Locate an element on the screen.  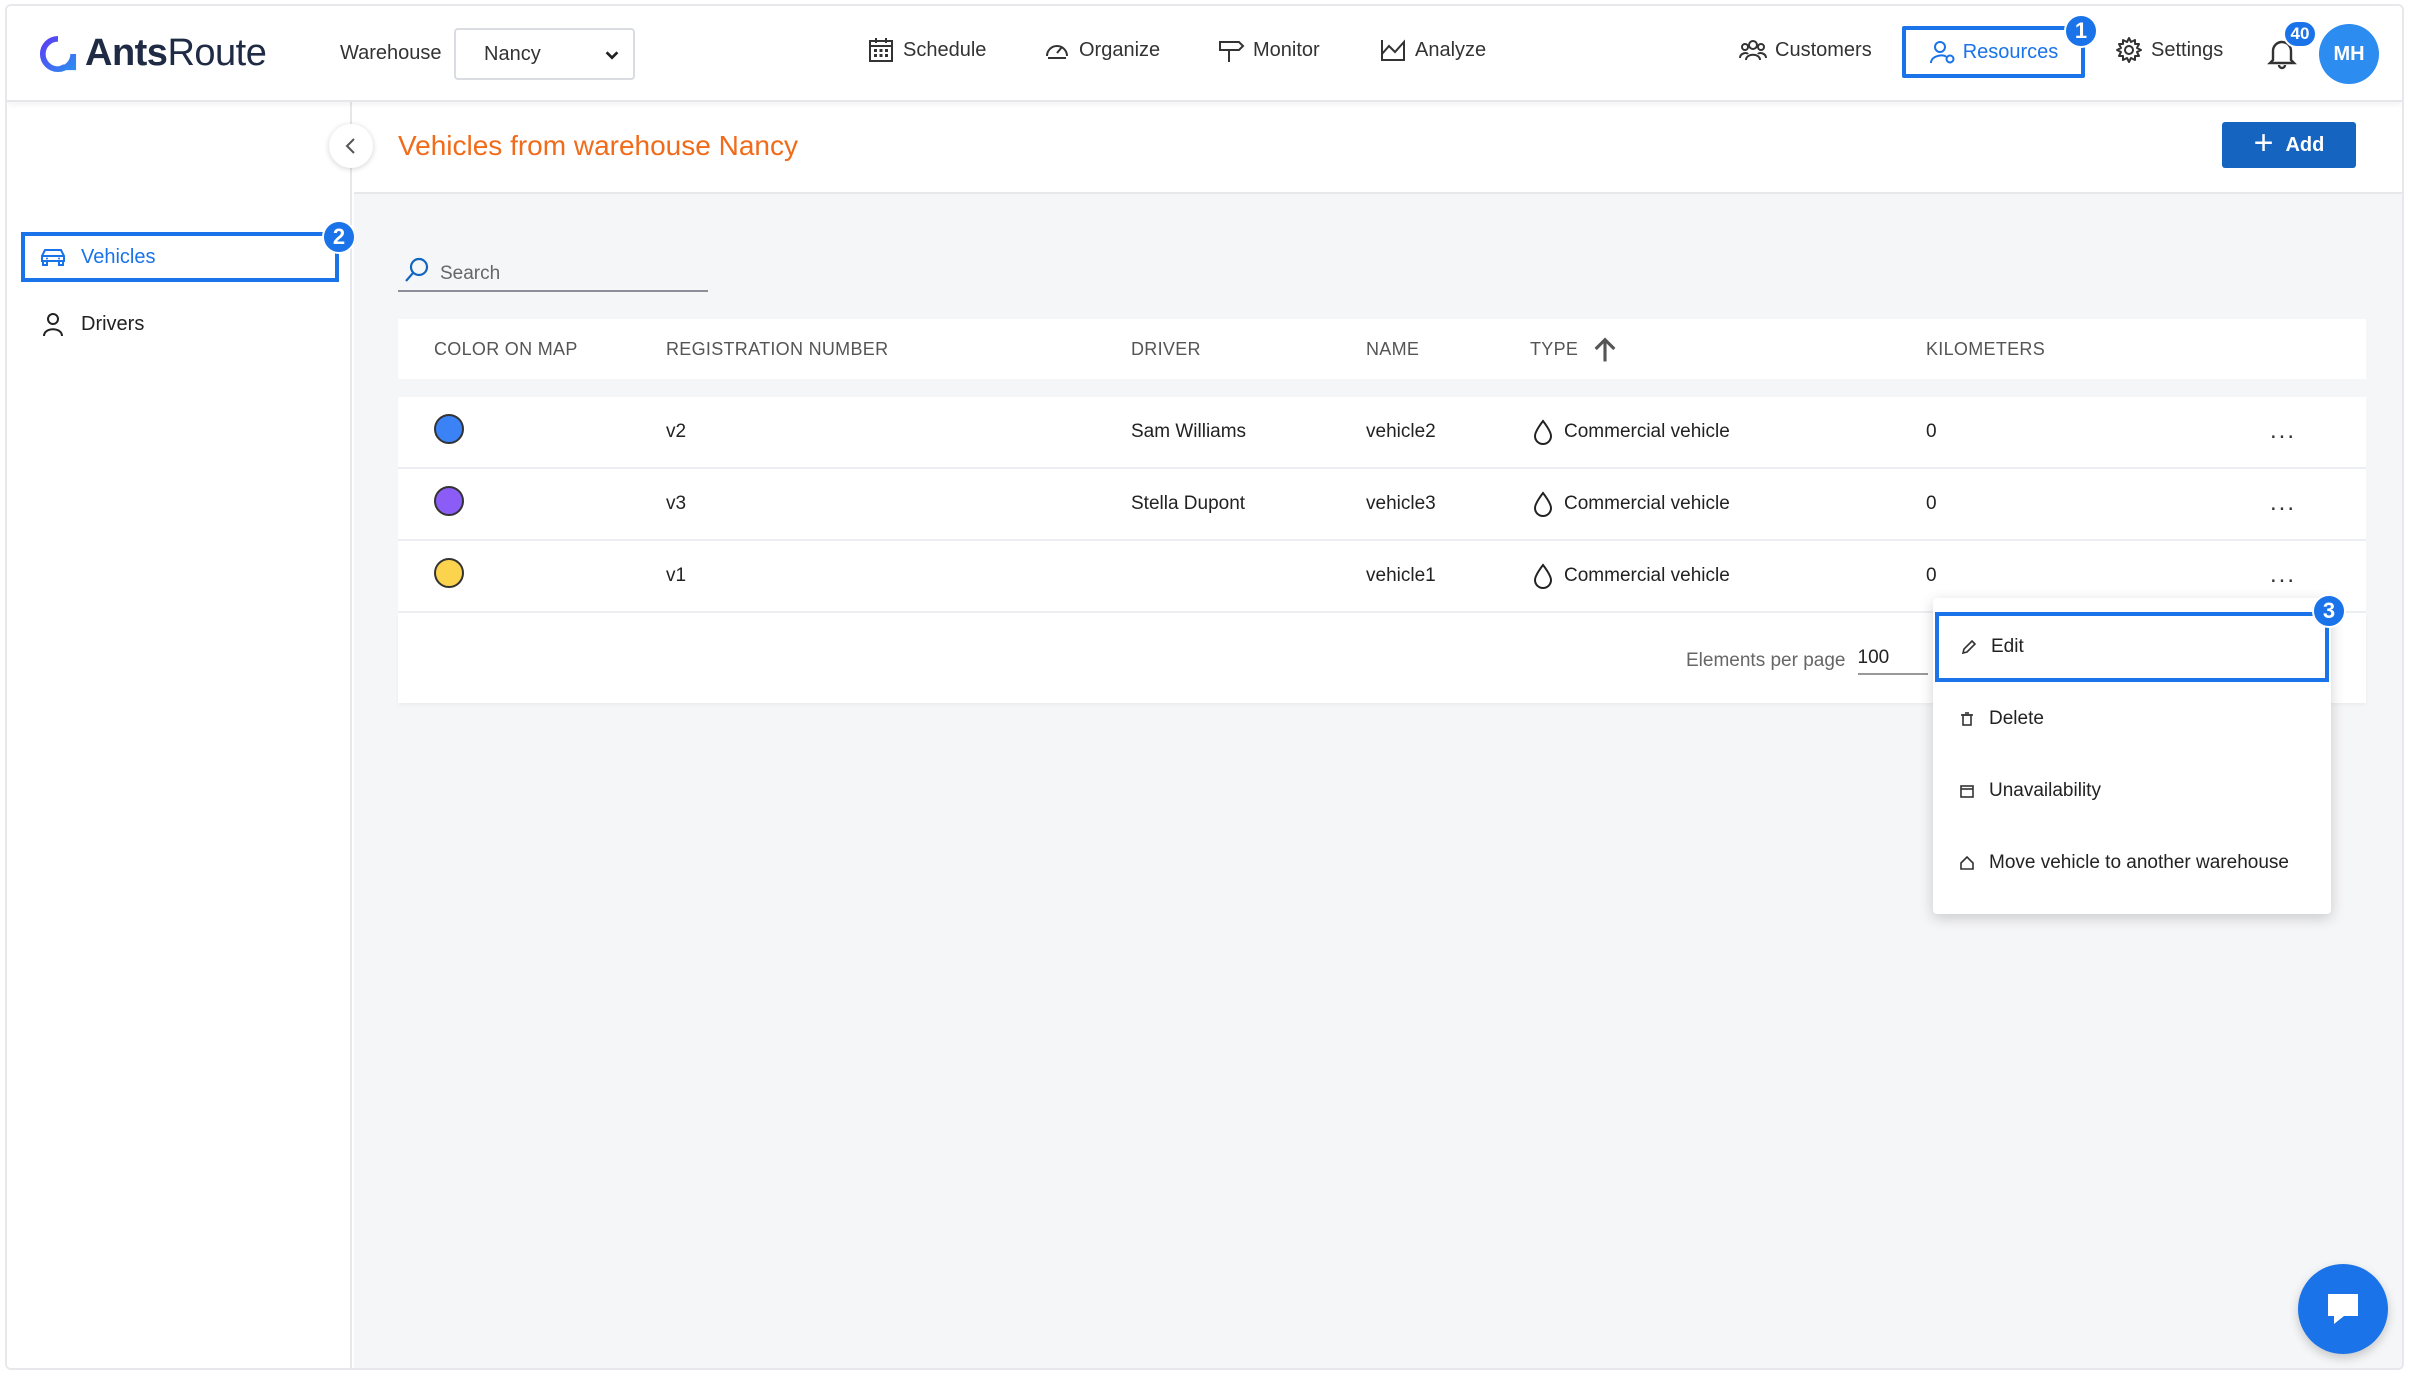
registration-cell: v2 is located at coordinates (676, 431).